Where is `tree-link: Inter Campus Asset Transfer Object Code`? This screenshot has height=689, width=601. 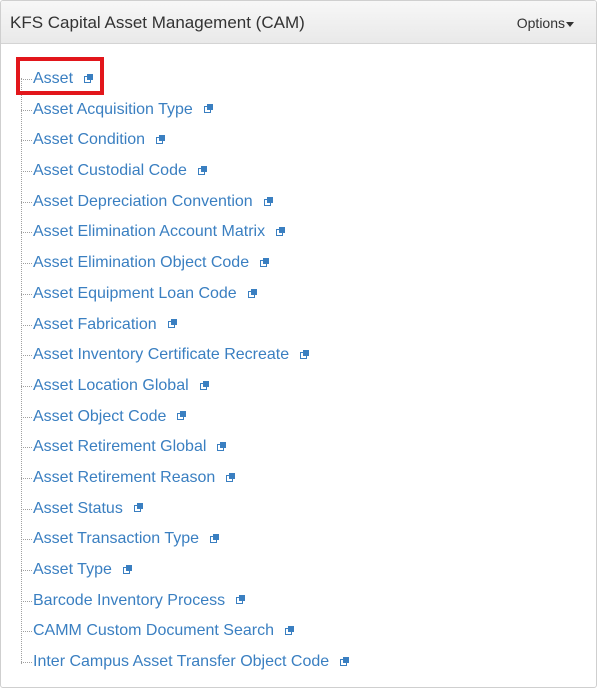 tree-link: Inter Campus Asset Transfer Object Code is located at coordinates (181, 661).